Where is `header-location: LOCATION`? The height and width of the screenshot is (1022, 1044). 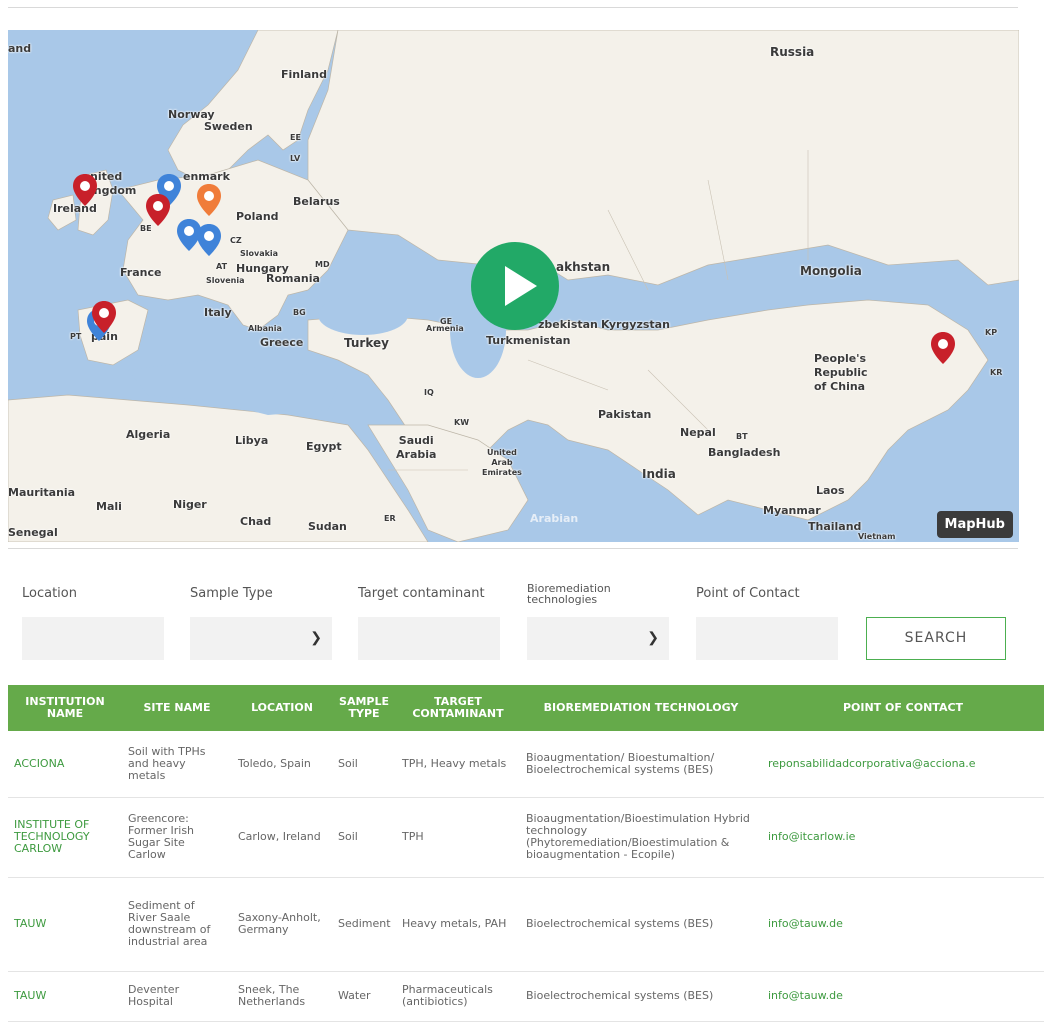
header-location: LOCATION is located at coordinates (282, 708).